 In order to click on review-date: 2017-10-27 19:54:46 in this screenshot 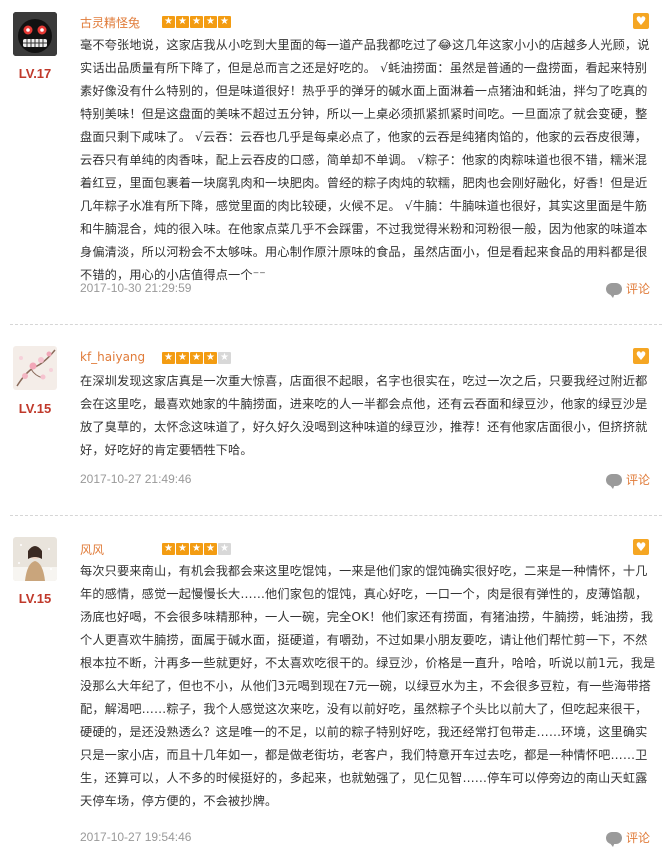, I will do `click(136, 837)`.